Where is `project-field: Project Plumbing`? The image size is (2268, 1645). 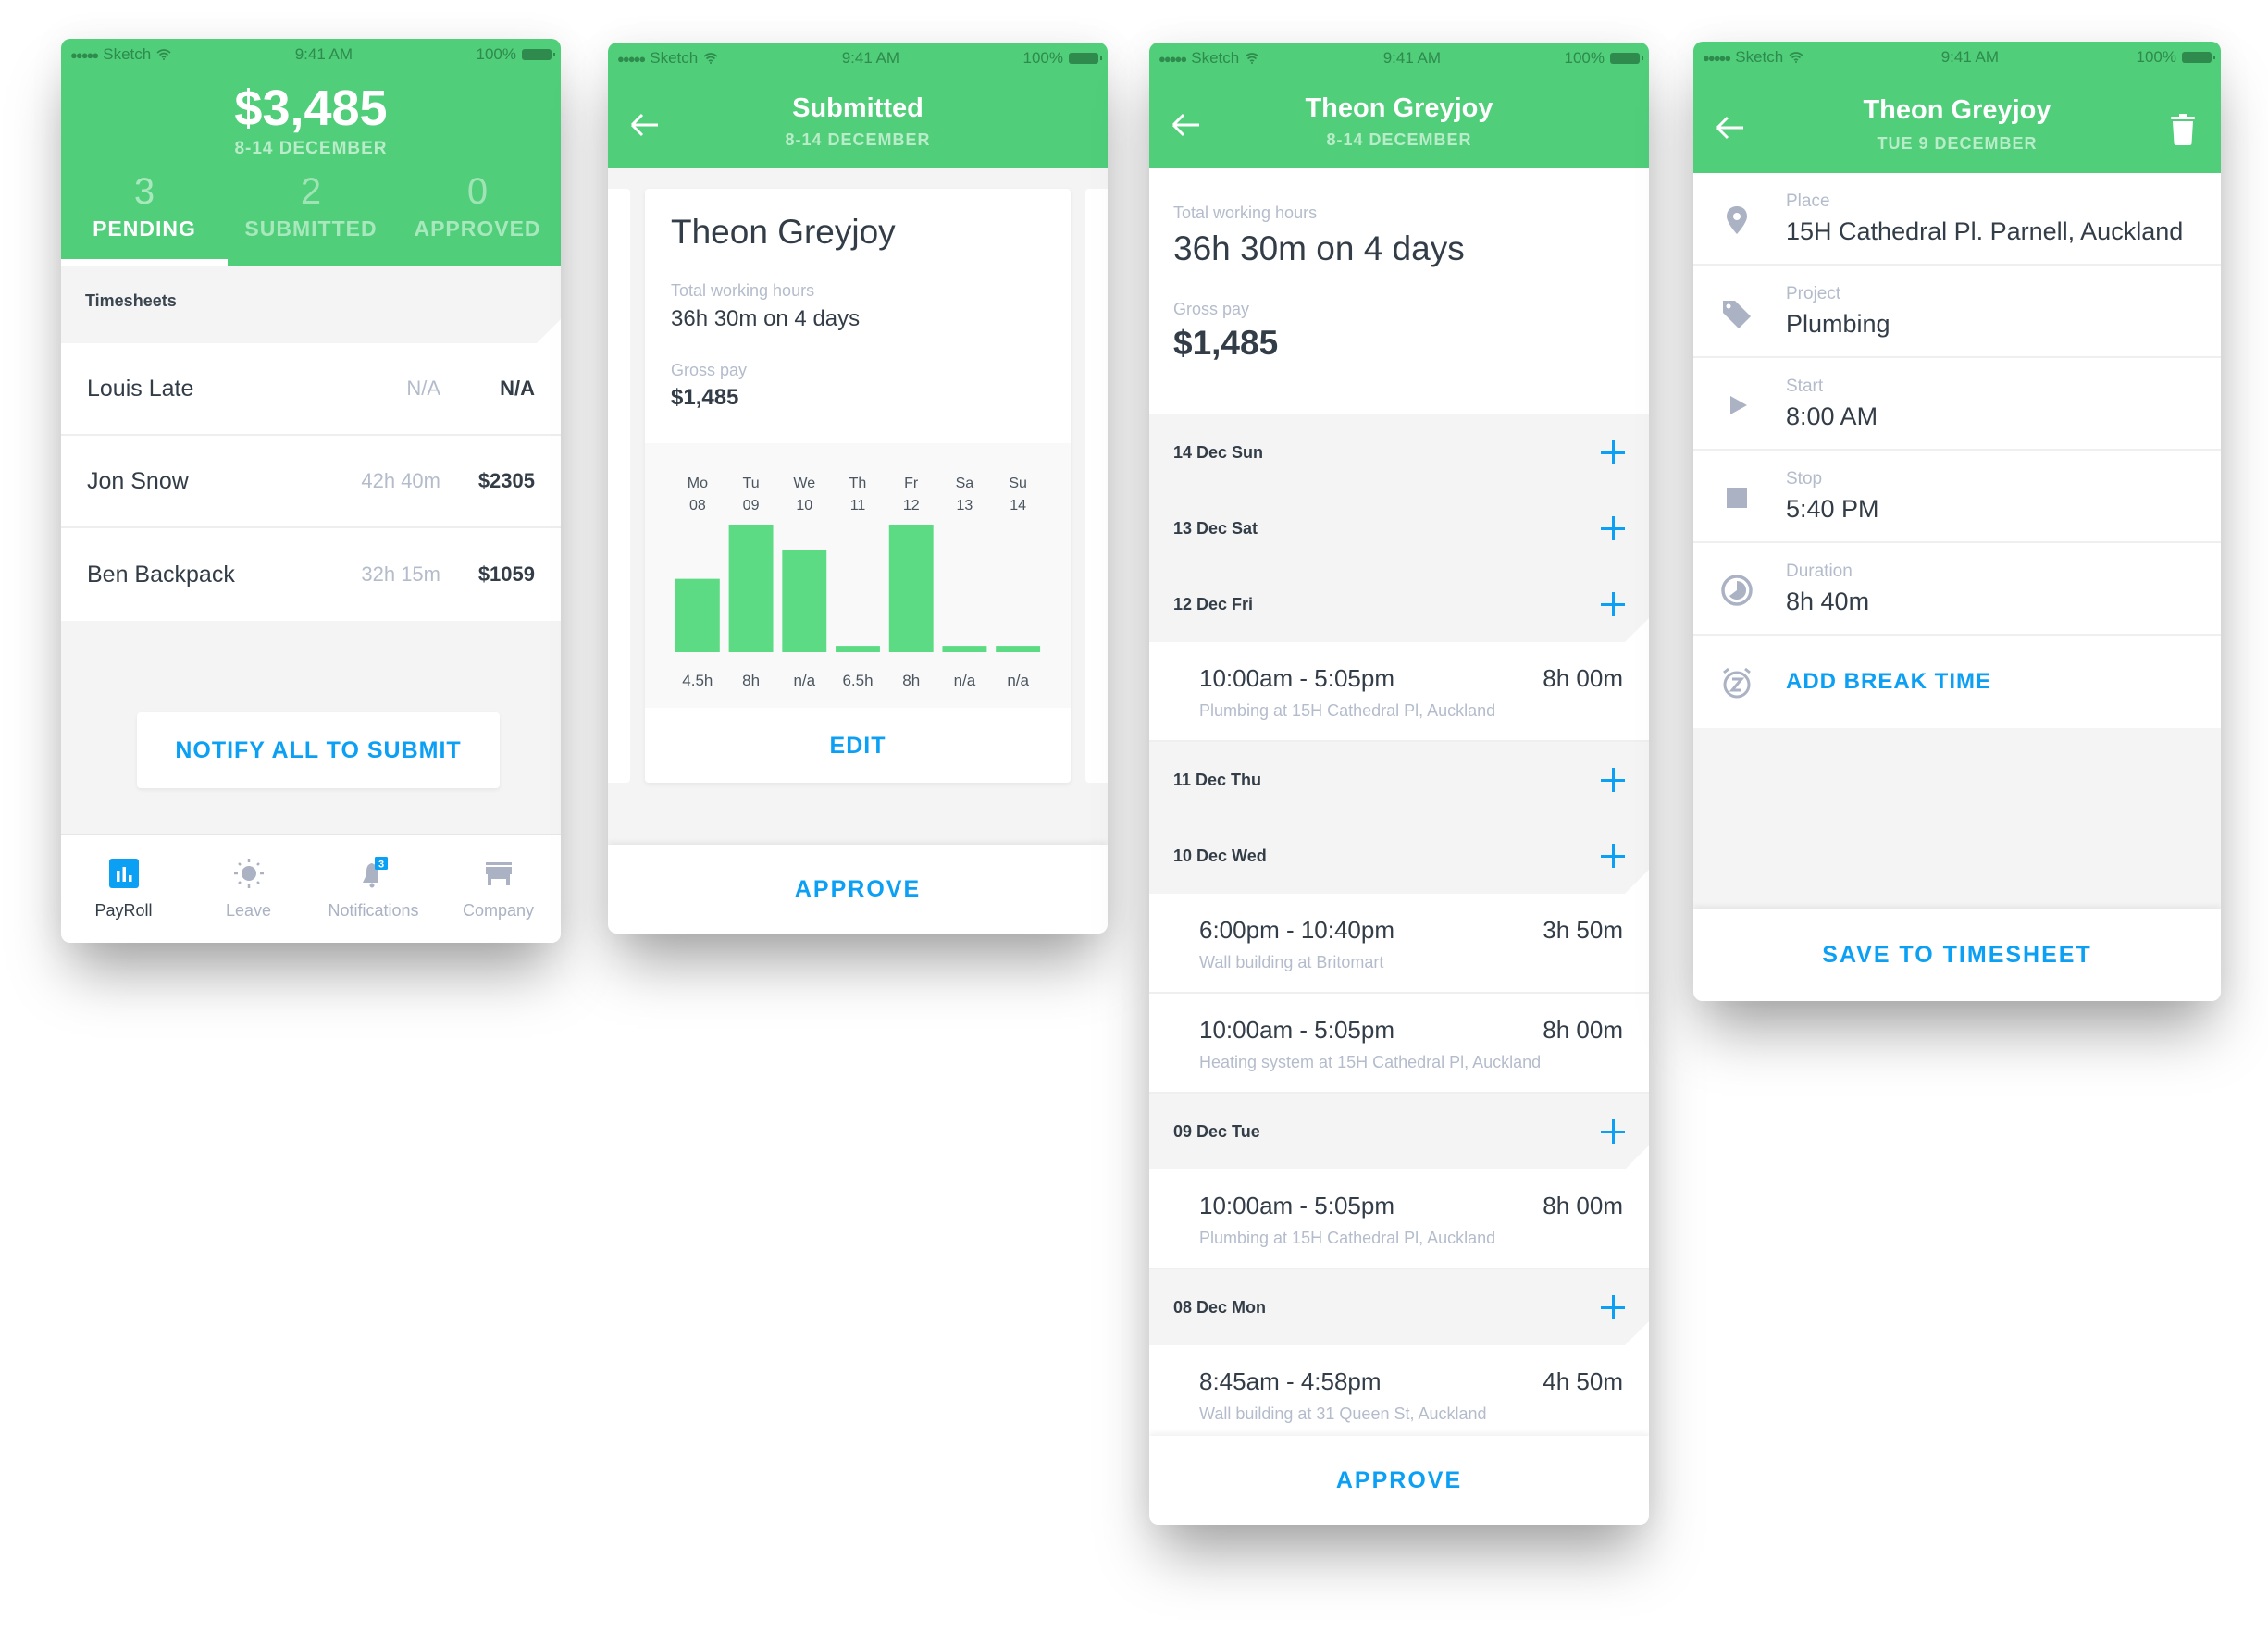
project-field: Project Plumbing is located at coordinates (1957, 312).